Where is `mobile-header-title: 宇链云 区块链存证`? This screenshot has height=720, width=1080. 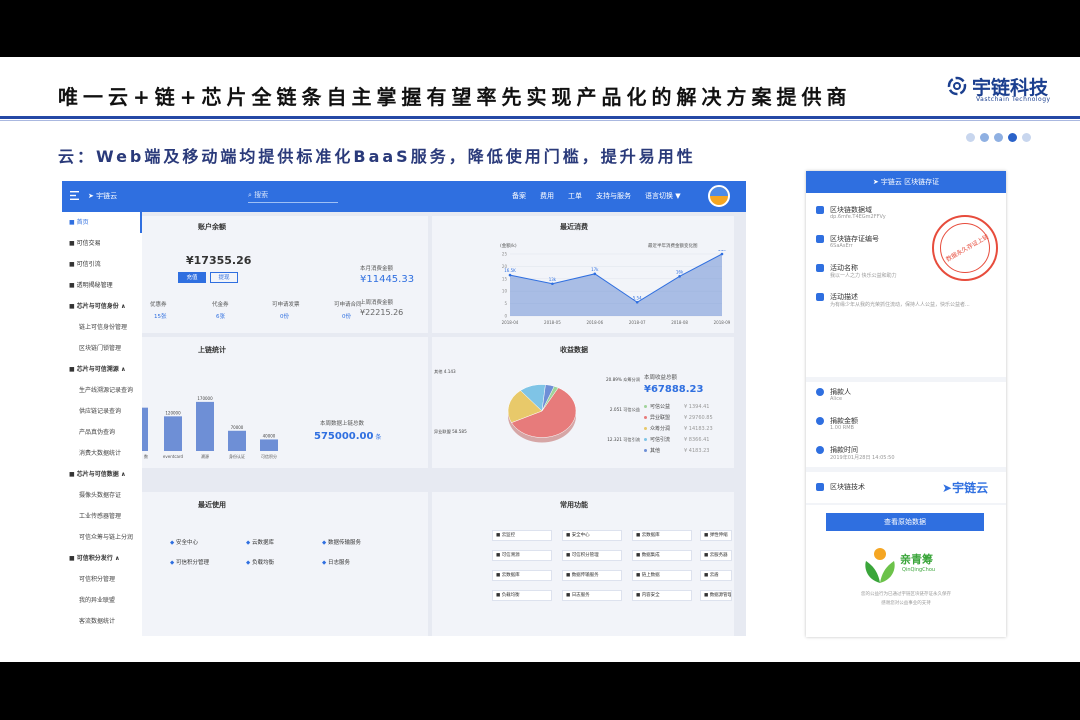 mobile-header-title: 宇链云 区块链存证 is located at coordinates (910, 182).